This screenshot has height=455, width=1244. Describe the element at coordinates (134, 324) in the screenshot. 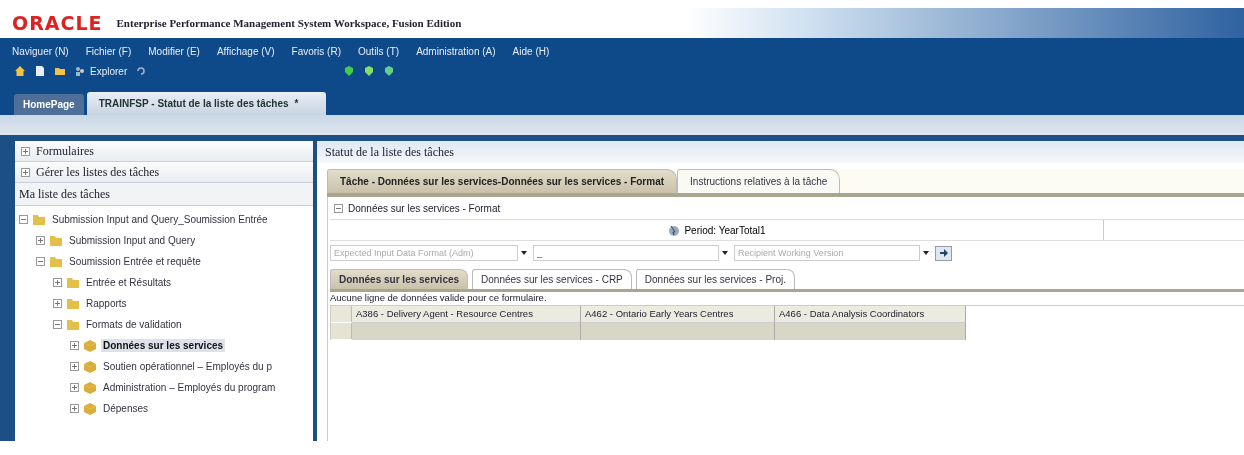

I see `tree-item: Formats de validation` at that location.